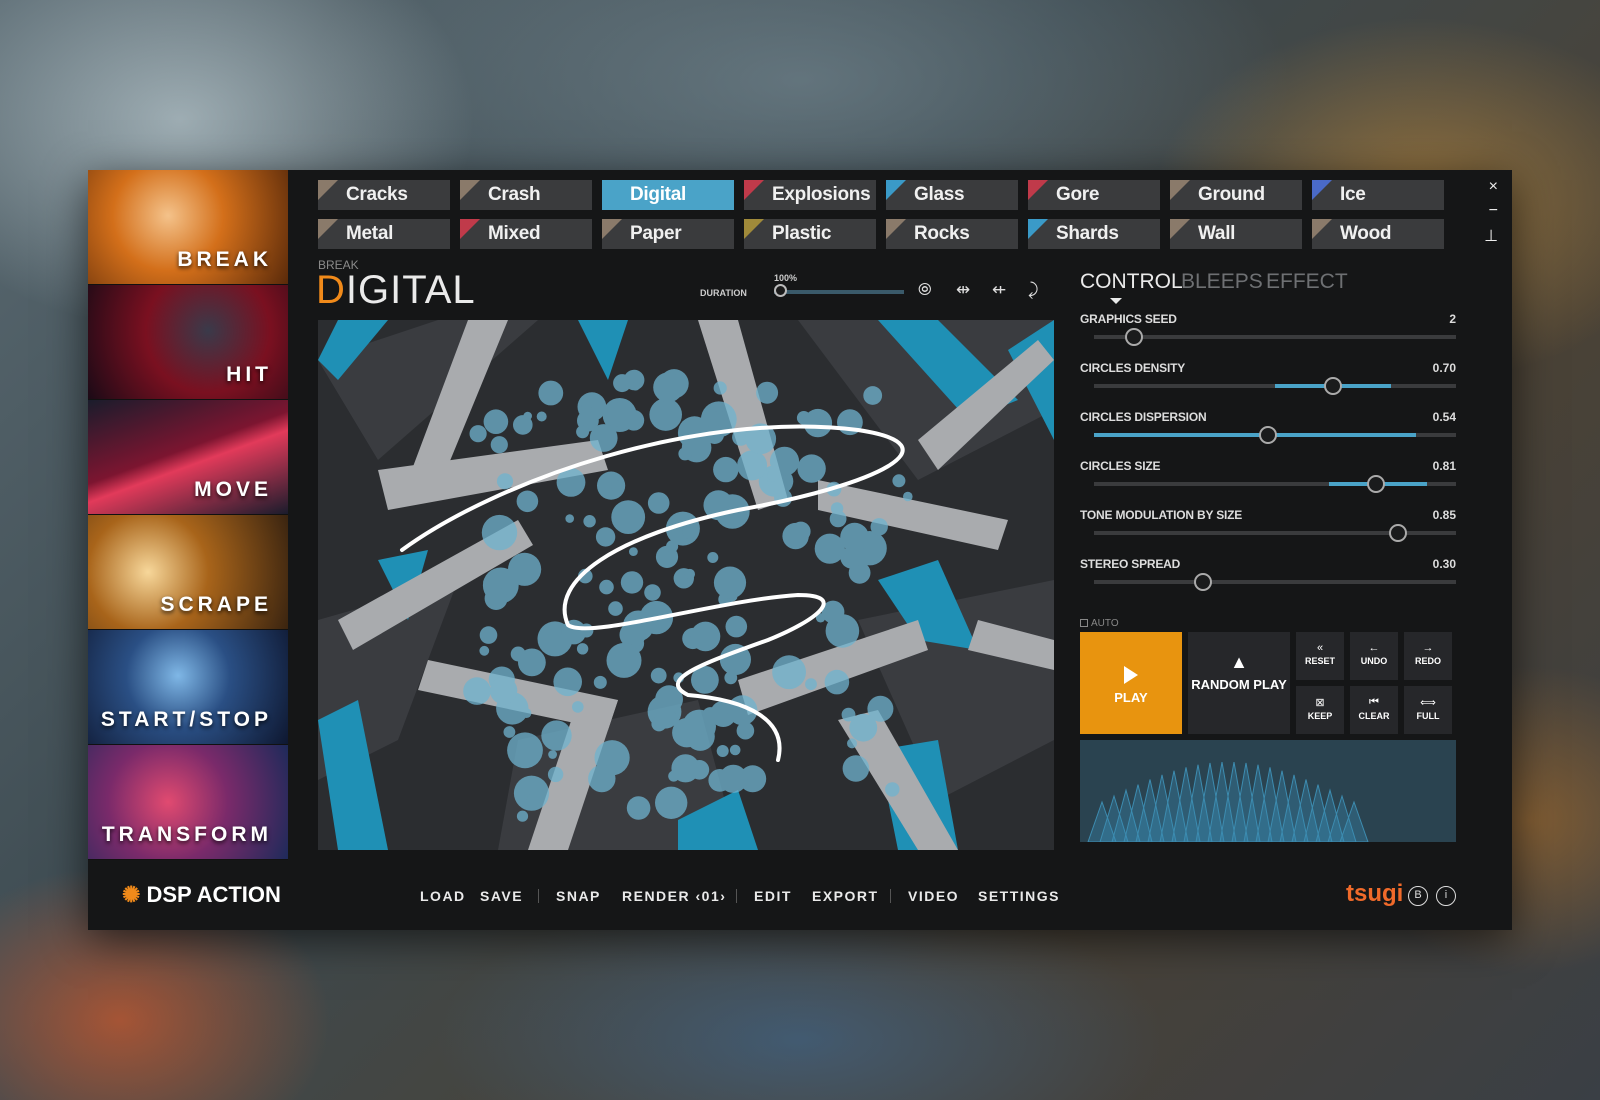  Describe the element at coordinates (933, 896) in the screenshot. I see `menu-video: VIDEO` at that location.